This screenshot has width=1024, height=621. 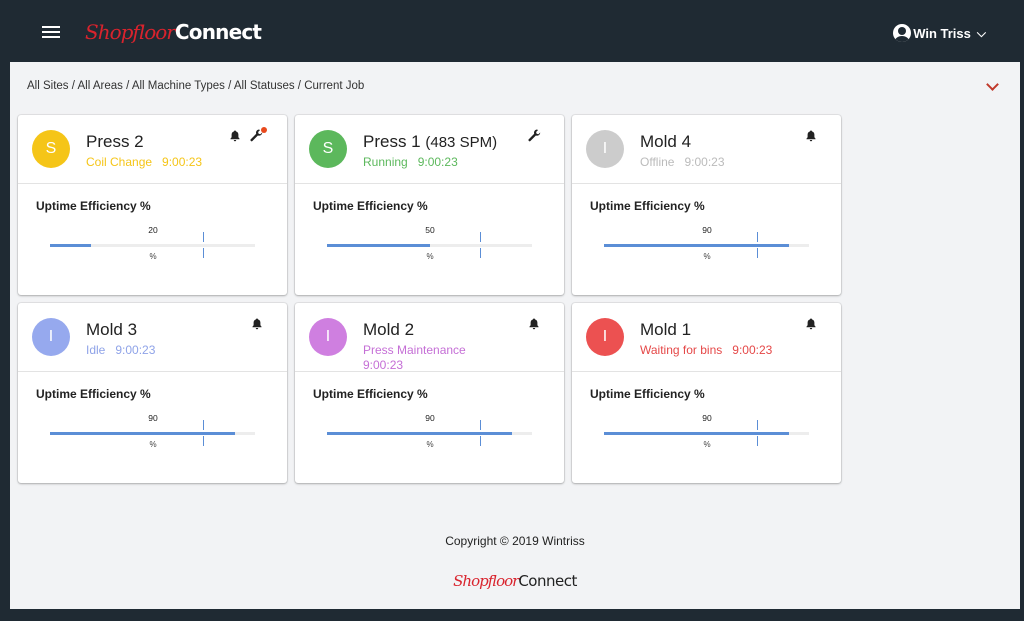 What do you see at coordinates (414, 350) in the screenshot?
I see `machine-status: Press Maintenance` at bounding box center [414, 350].